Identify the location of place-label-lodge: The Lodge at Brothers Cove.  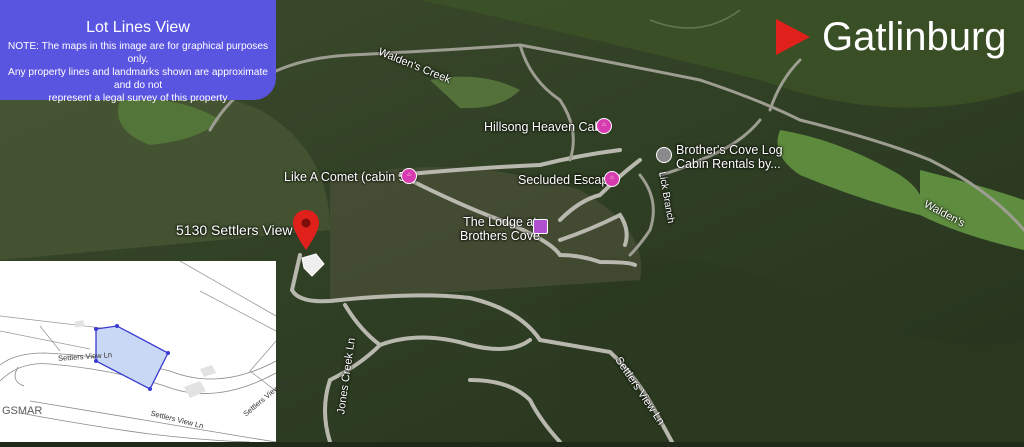
(500, 229).